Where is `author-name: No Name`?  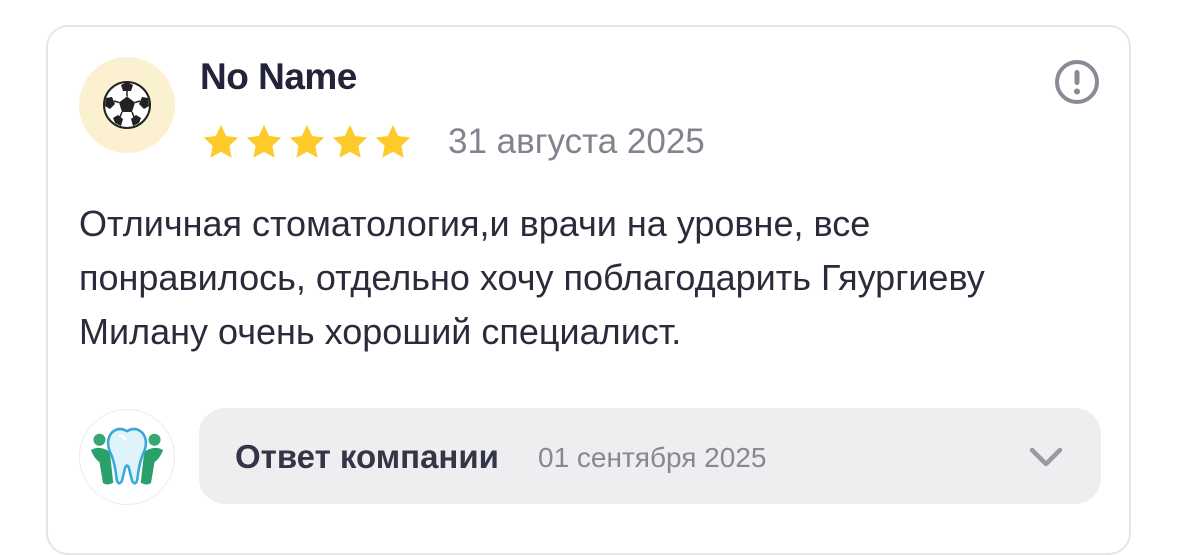
author-name: No Name is located at coordinates (278, 77).